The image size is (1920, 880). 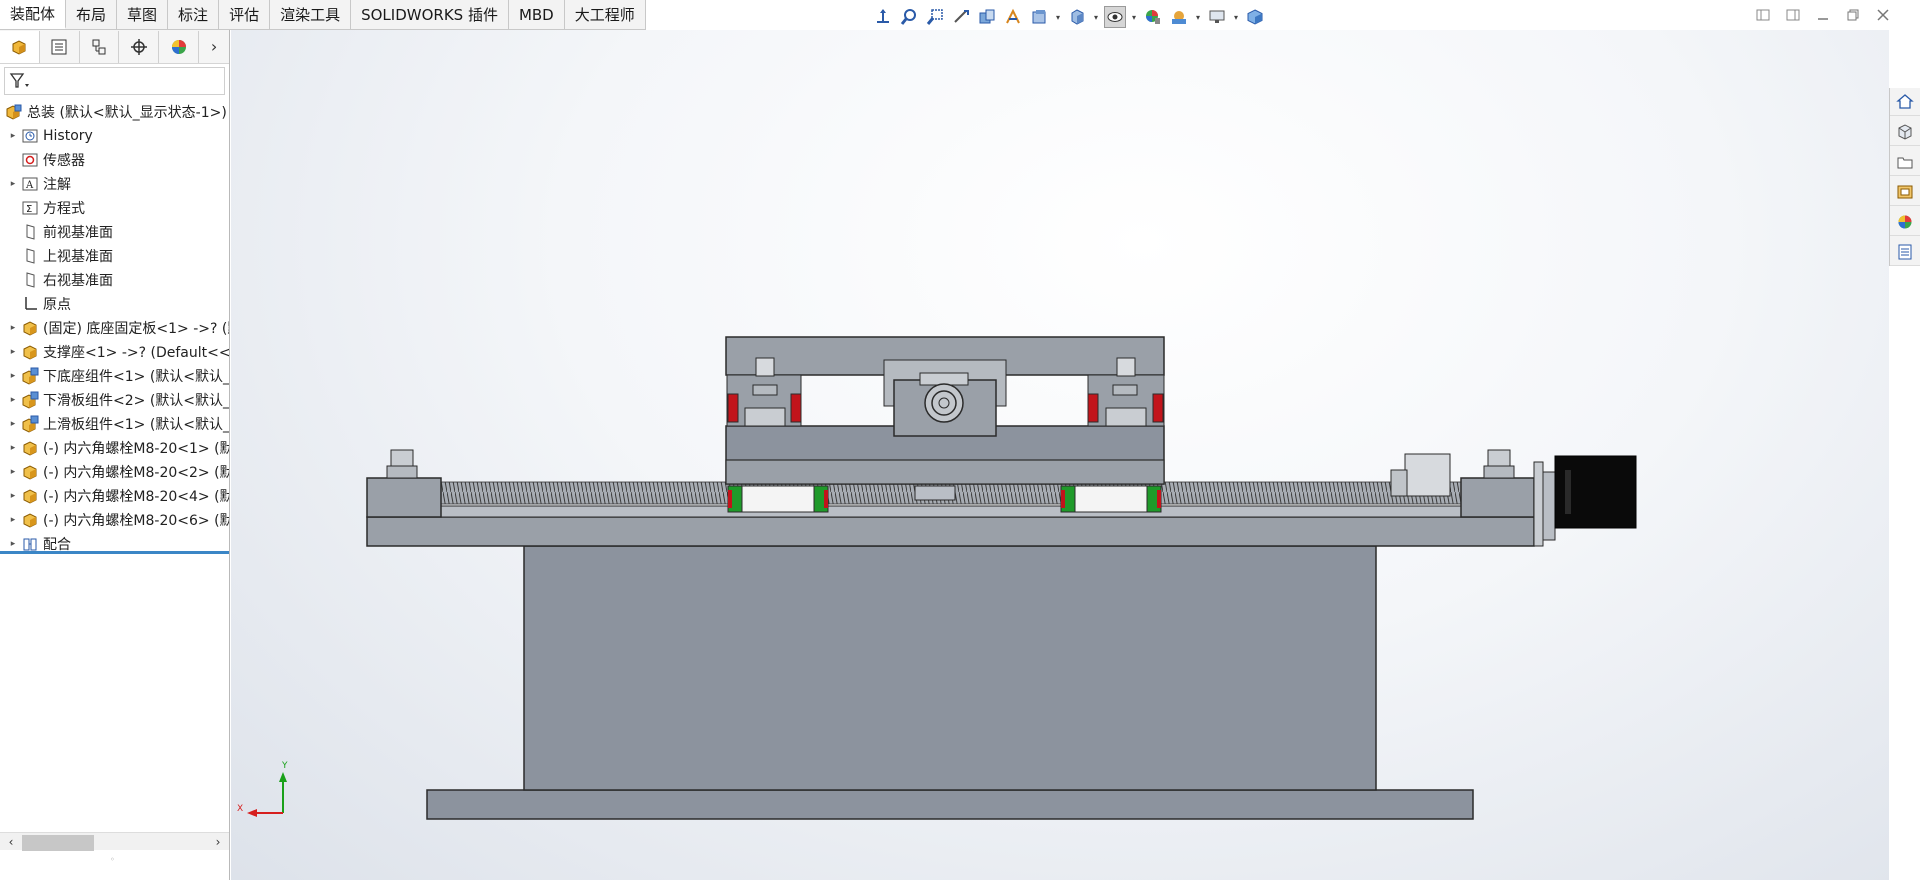 I want to click on tree-item: ▸ (-) 内六角螺栓M8-20<1> (默认, so click(x=114, y=448).